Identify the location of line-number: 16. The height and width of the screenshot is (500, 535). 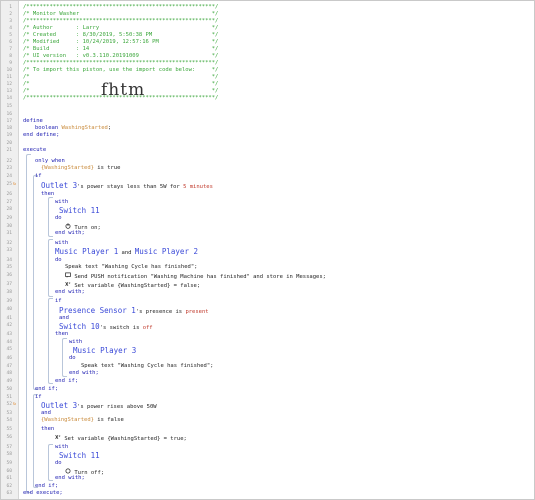
(9, 114).